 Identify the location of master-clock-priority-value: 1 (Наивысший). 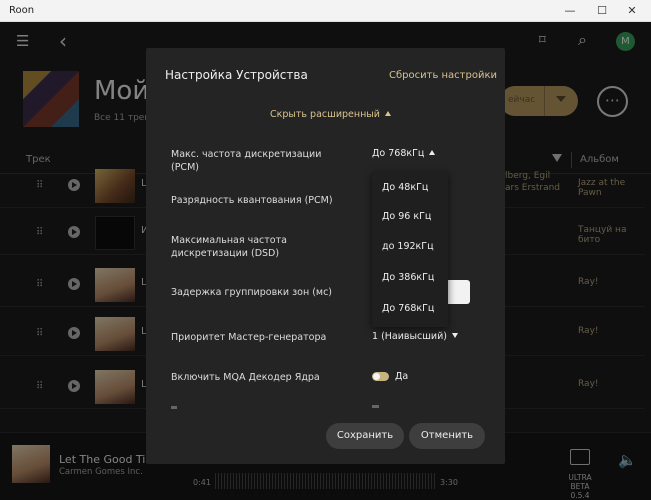
(409, 336).